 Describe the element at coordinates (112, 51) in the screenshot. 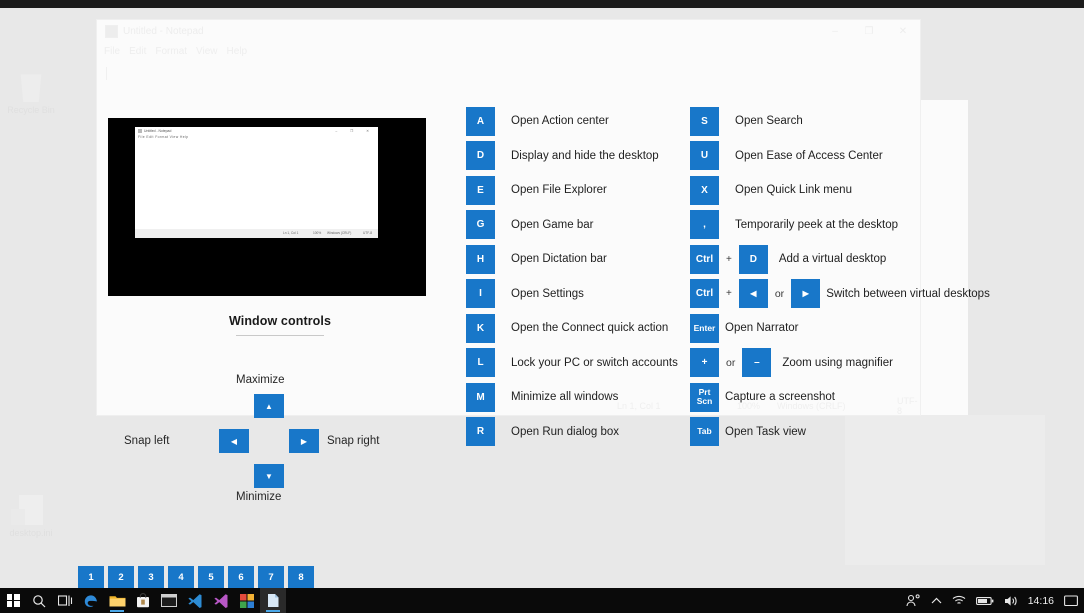

I see `menu-file: File` at that location.